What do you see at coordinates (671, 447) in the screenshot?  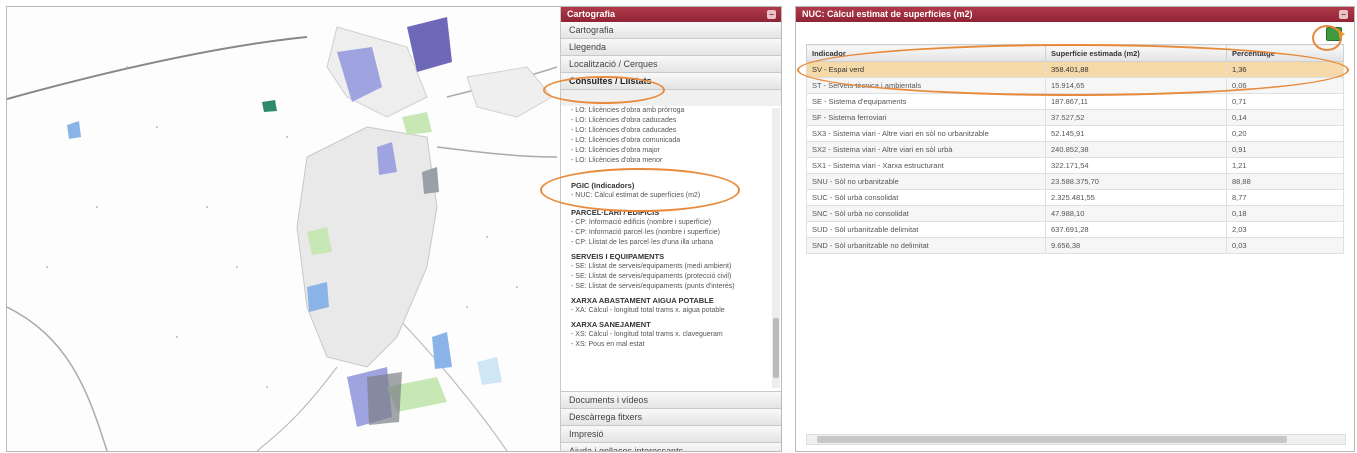 I see `section-ajuda: Ajuda i enllaços interessants` at bounding box center [671, 447].